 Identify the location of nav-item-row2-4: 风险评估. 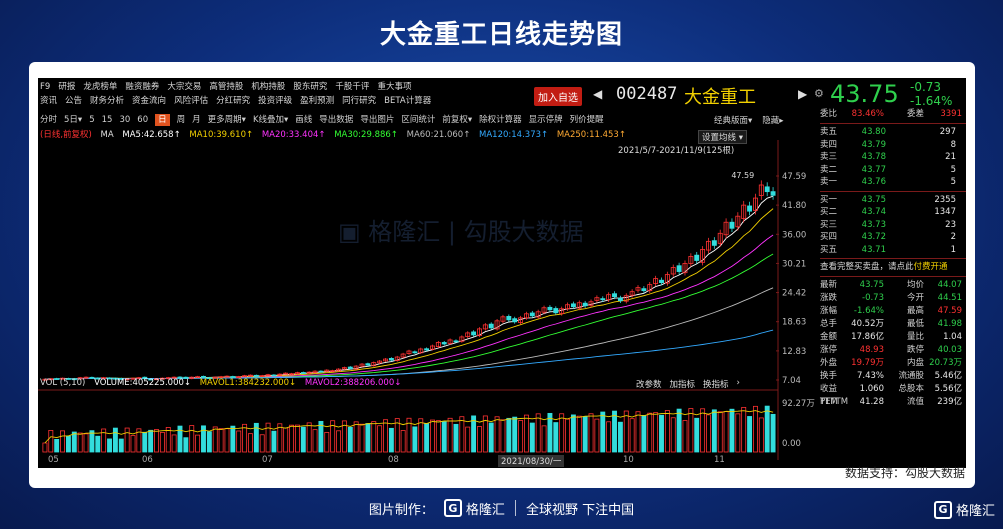
(191, 101).